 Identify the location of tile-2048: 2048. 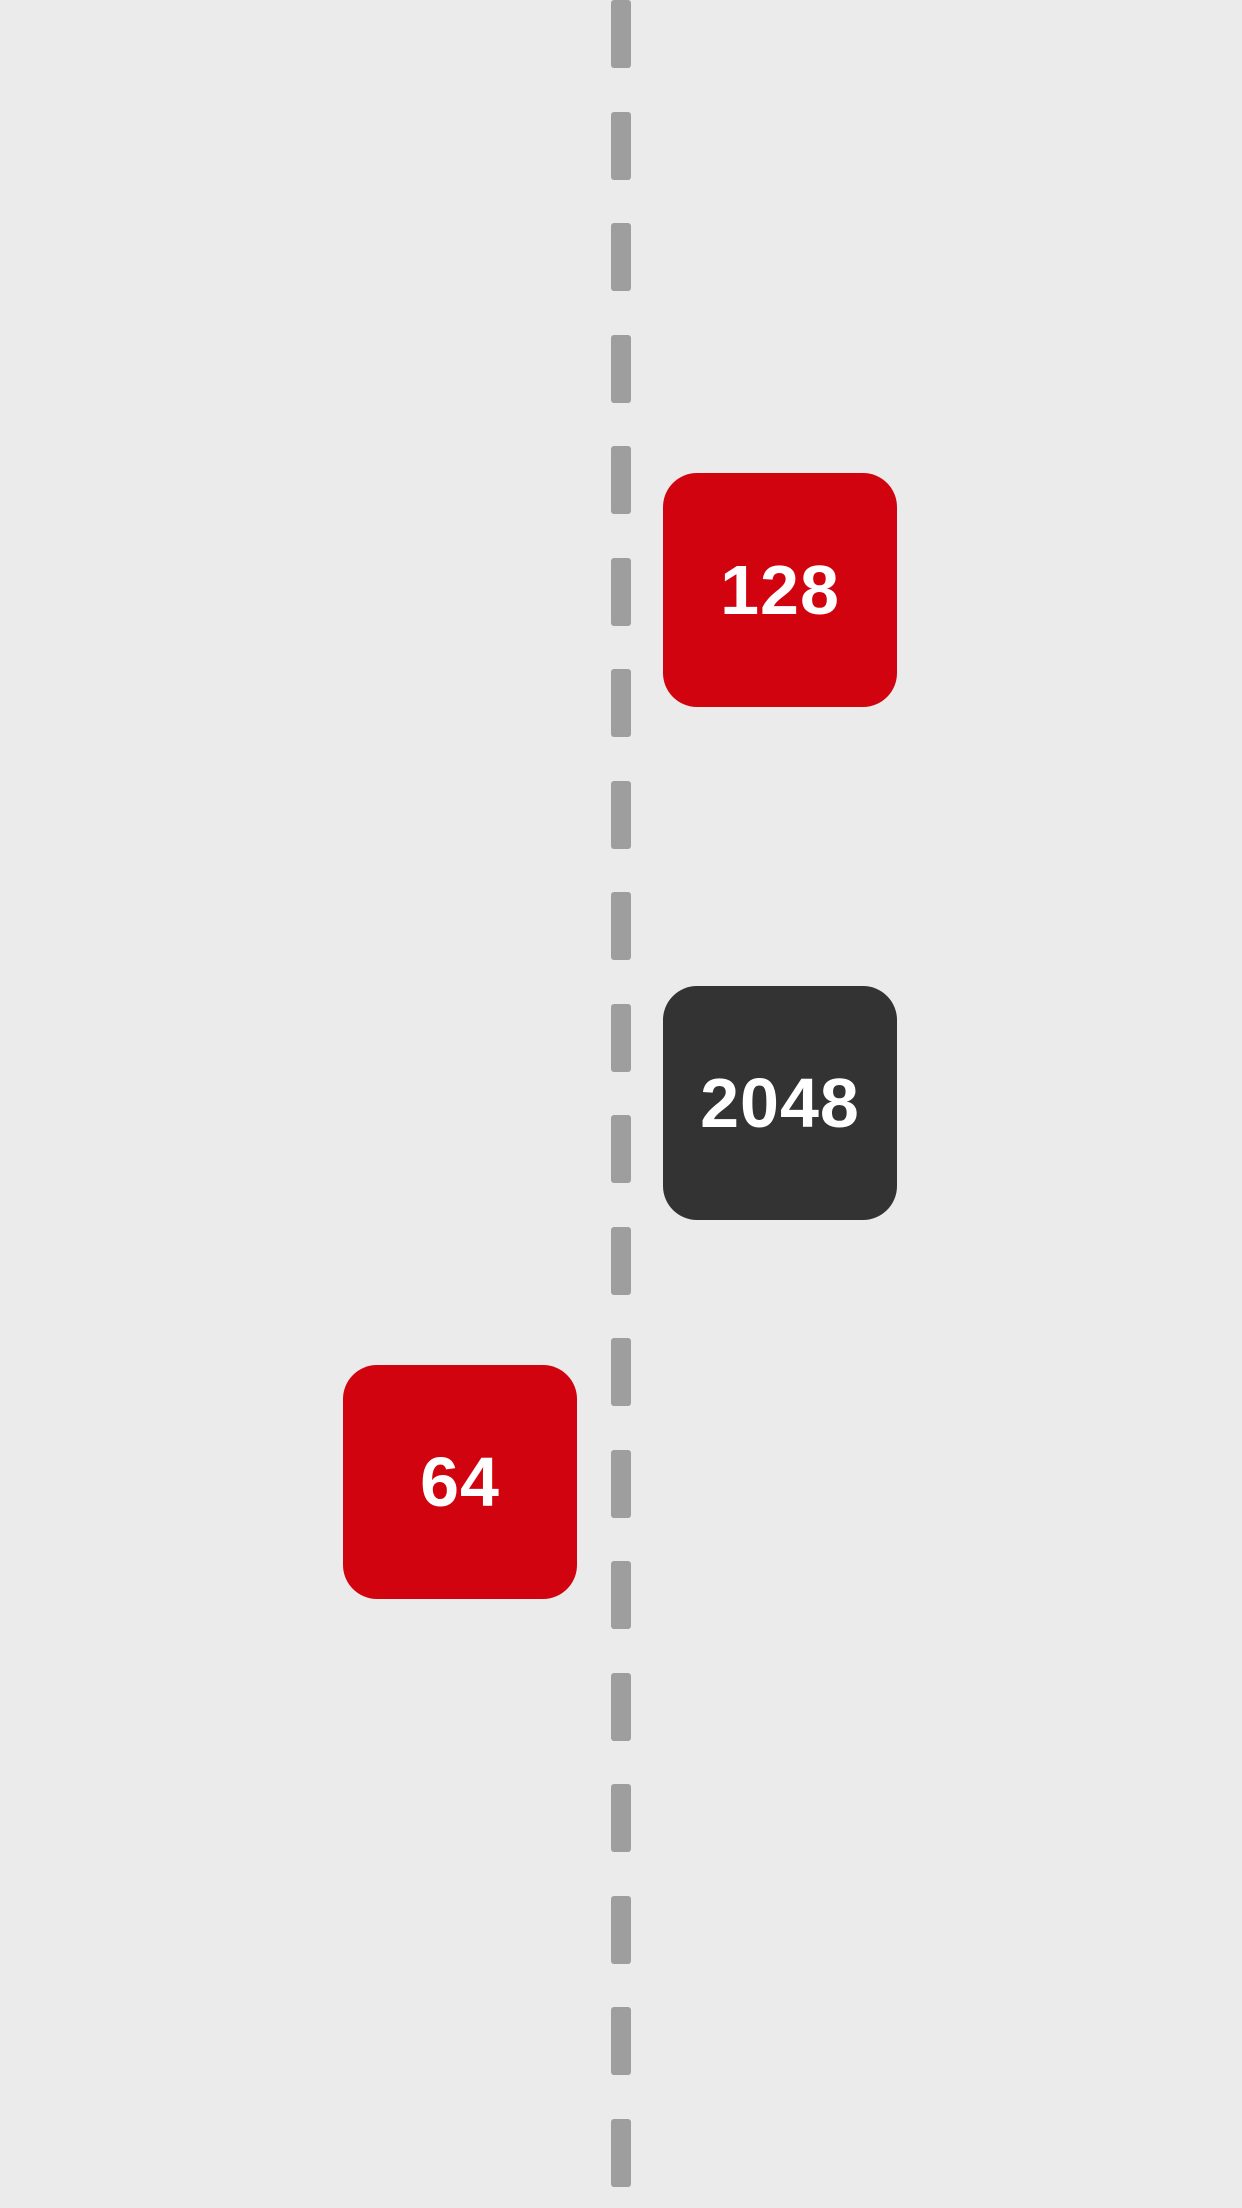
(780, 1103).